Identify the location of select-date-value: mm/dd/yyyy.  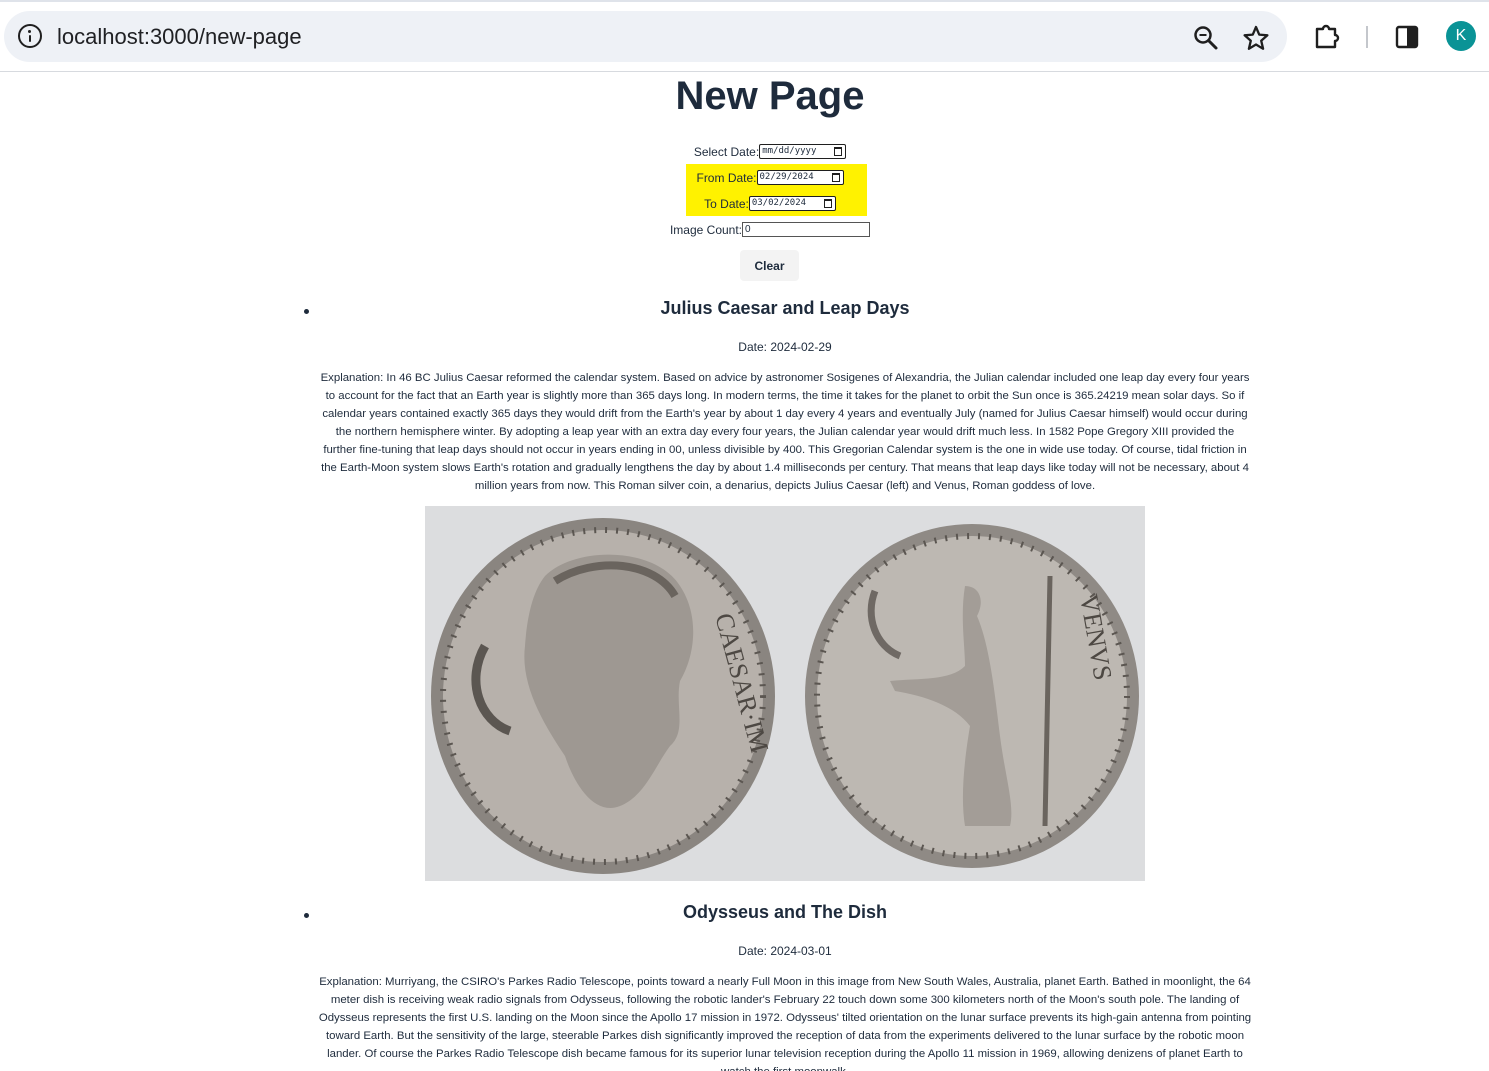
(789, 151).